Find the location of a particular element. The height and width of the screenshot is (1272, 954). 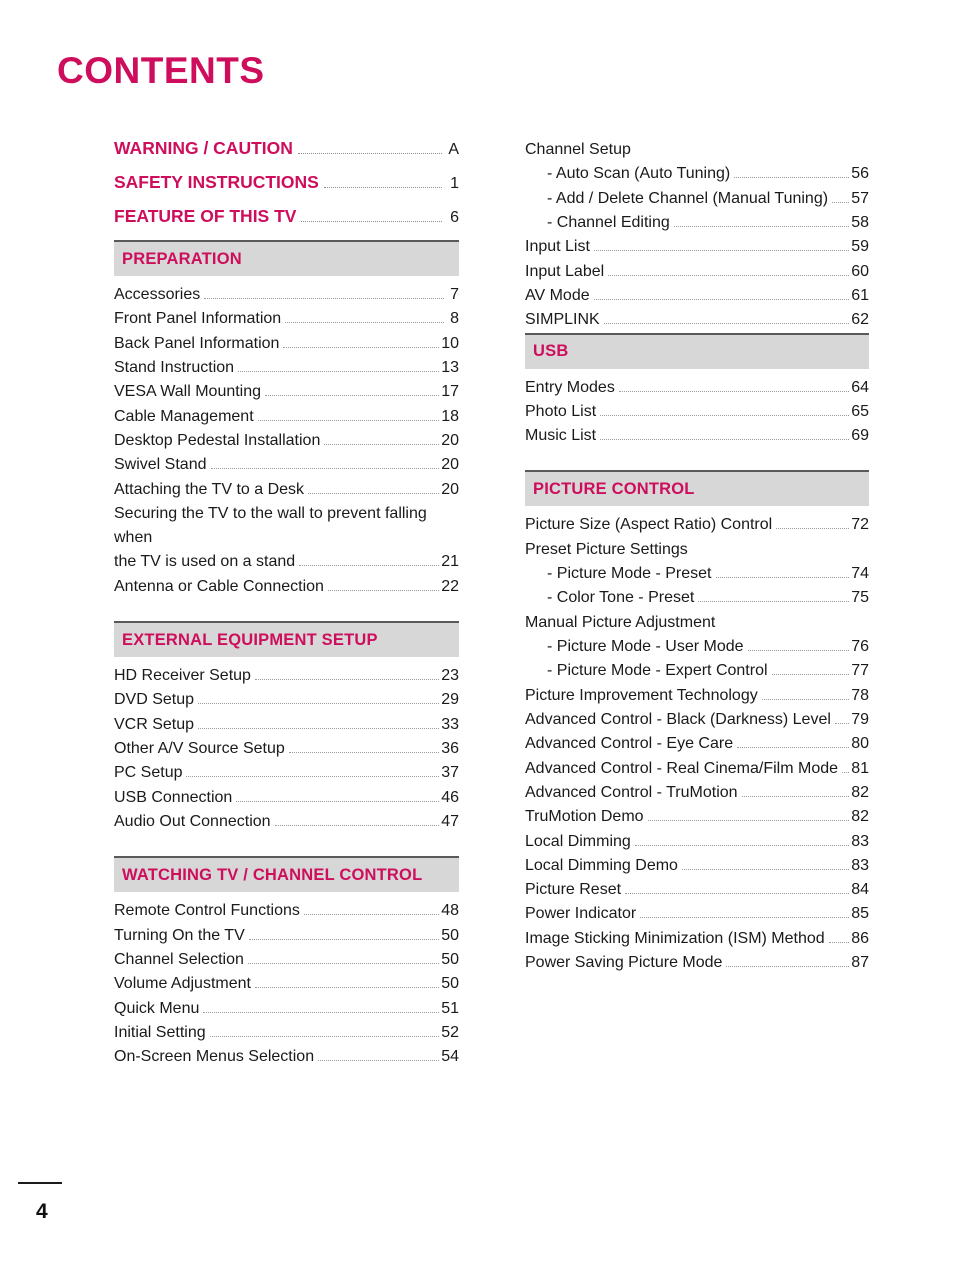

toc-entry-label: On-Screen Menus Selection is located at coordinates (214, 1057).